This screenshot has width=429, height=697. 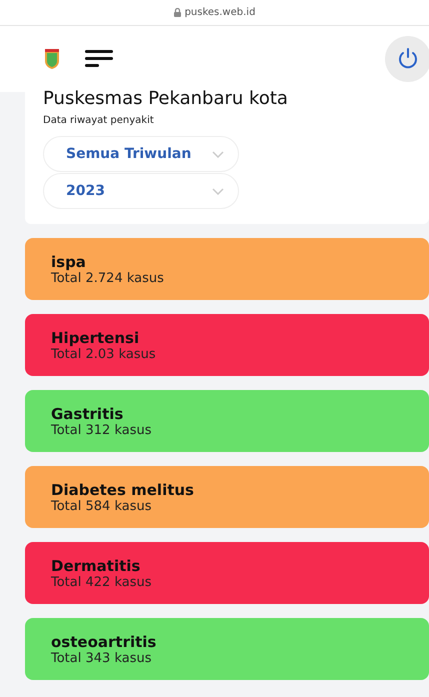 I want to click on disease-card: Diabetes melitus Total 584 kasus, so click(x=227, y=497).